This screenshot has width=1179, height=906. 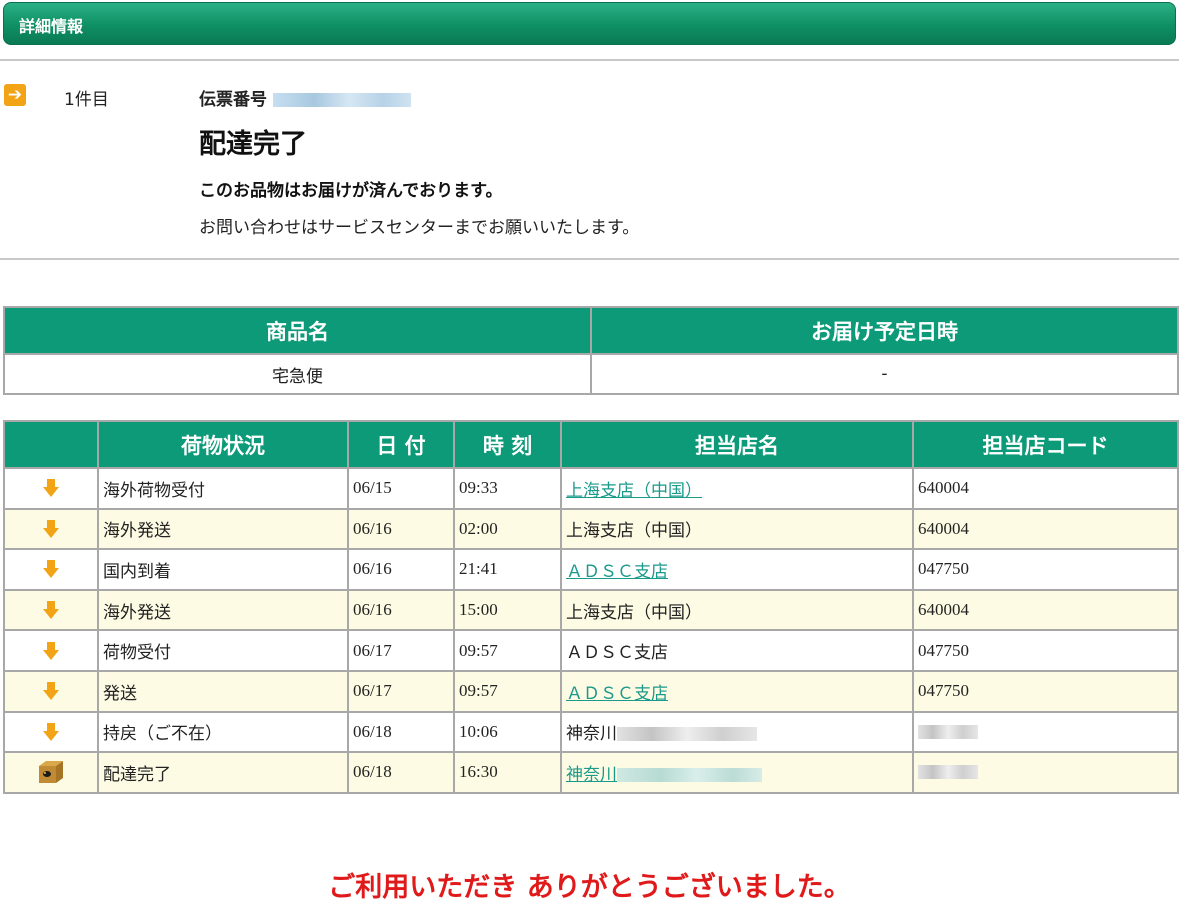 What do you see at coordinates (737, 444) in the screenshot?
I see `column-header-store: 担当店名` at bounding box center [737, 444].